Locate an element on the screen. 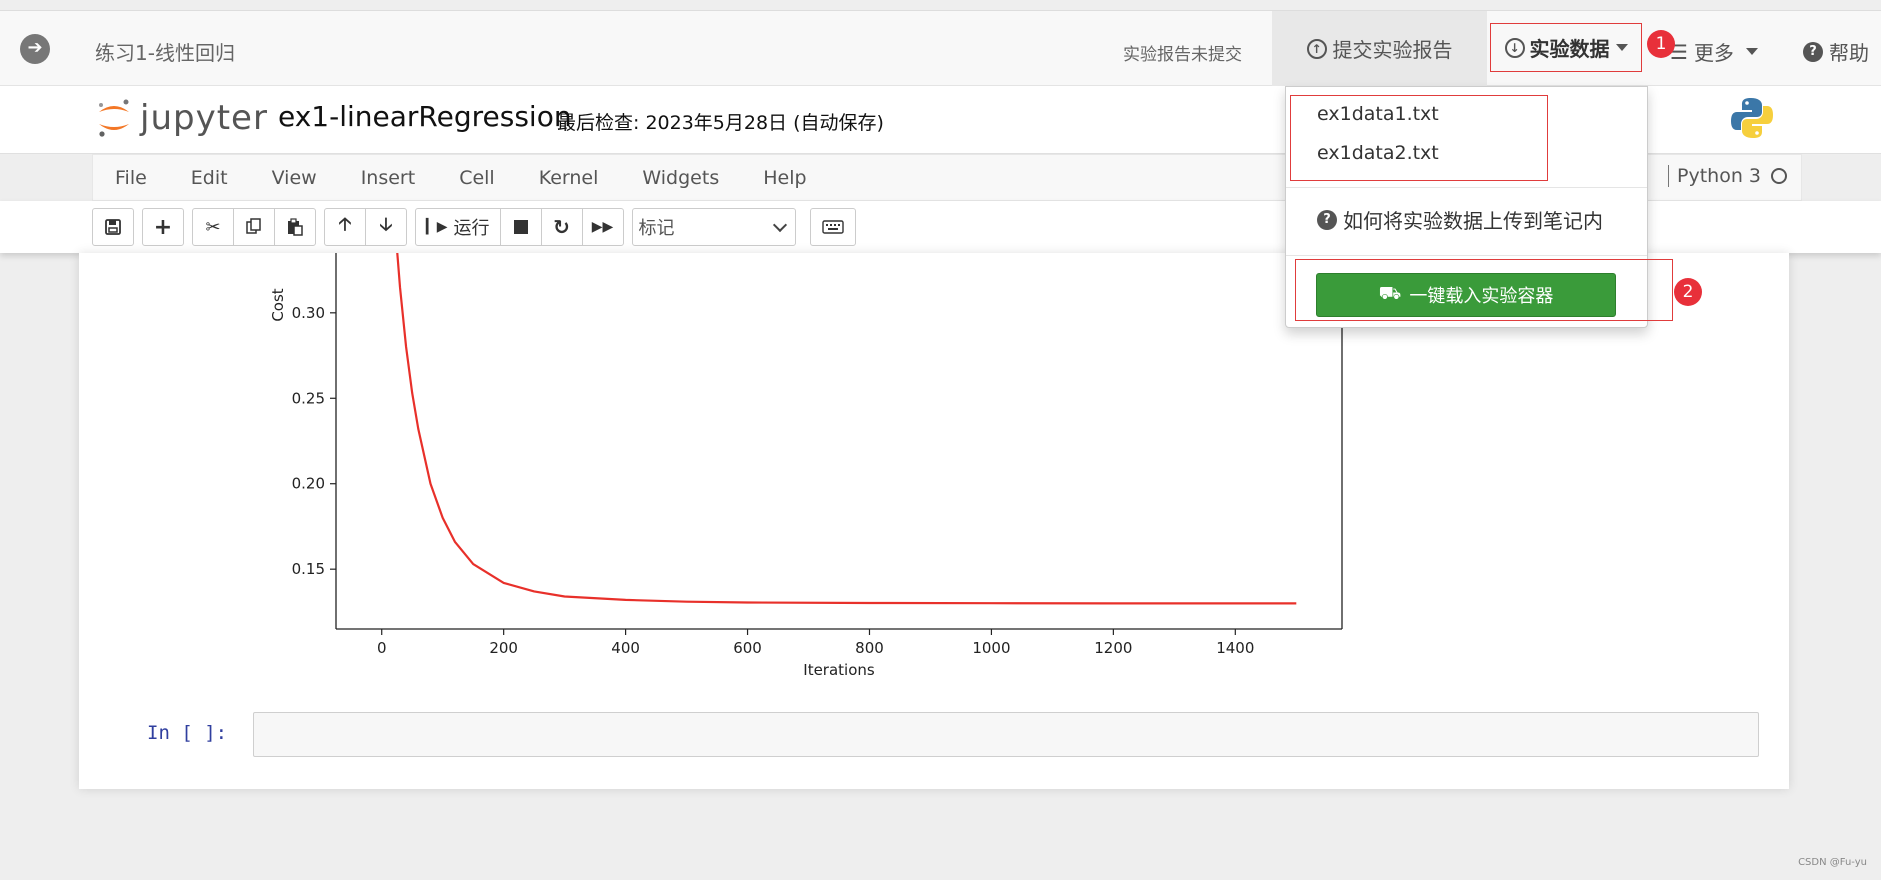  menu-file: File is located at coordinates (131, 178).